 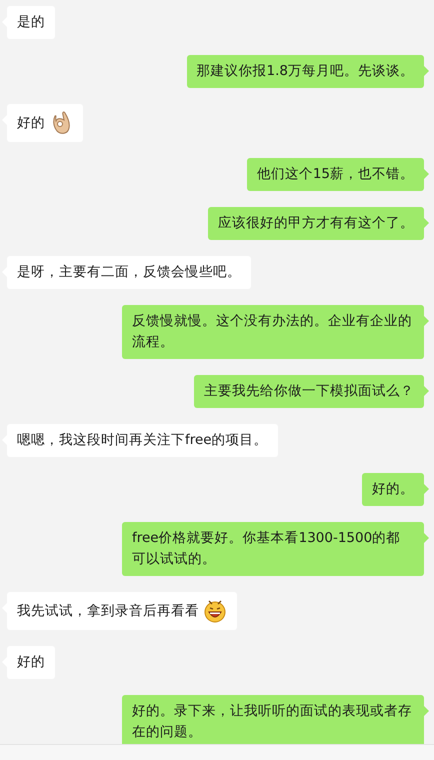 What do you see at coordinates (31, 22) in the screenshot?
I see `message-bubble: 是的` at bounding box center [31, 22].